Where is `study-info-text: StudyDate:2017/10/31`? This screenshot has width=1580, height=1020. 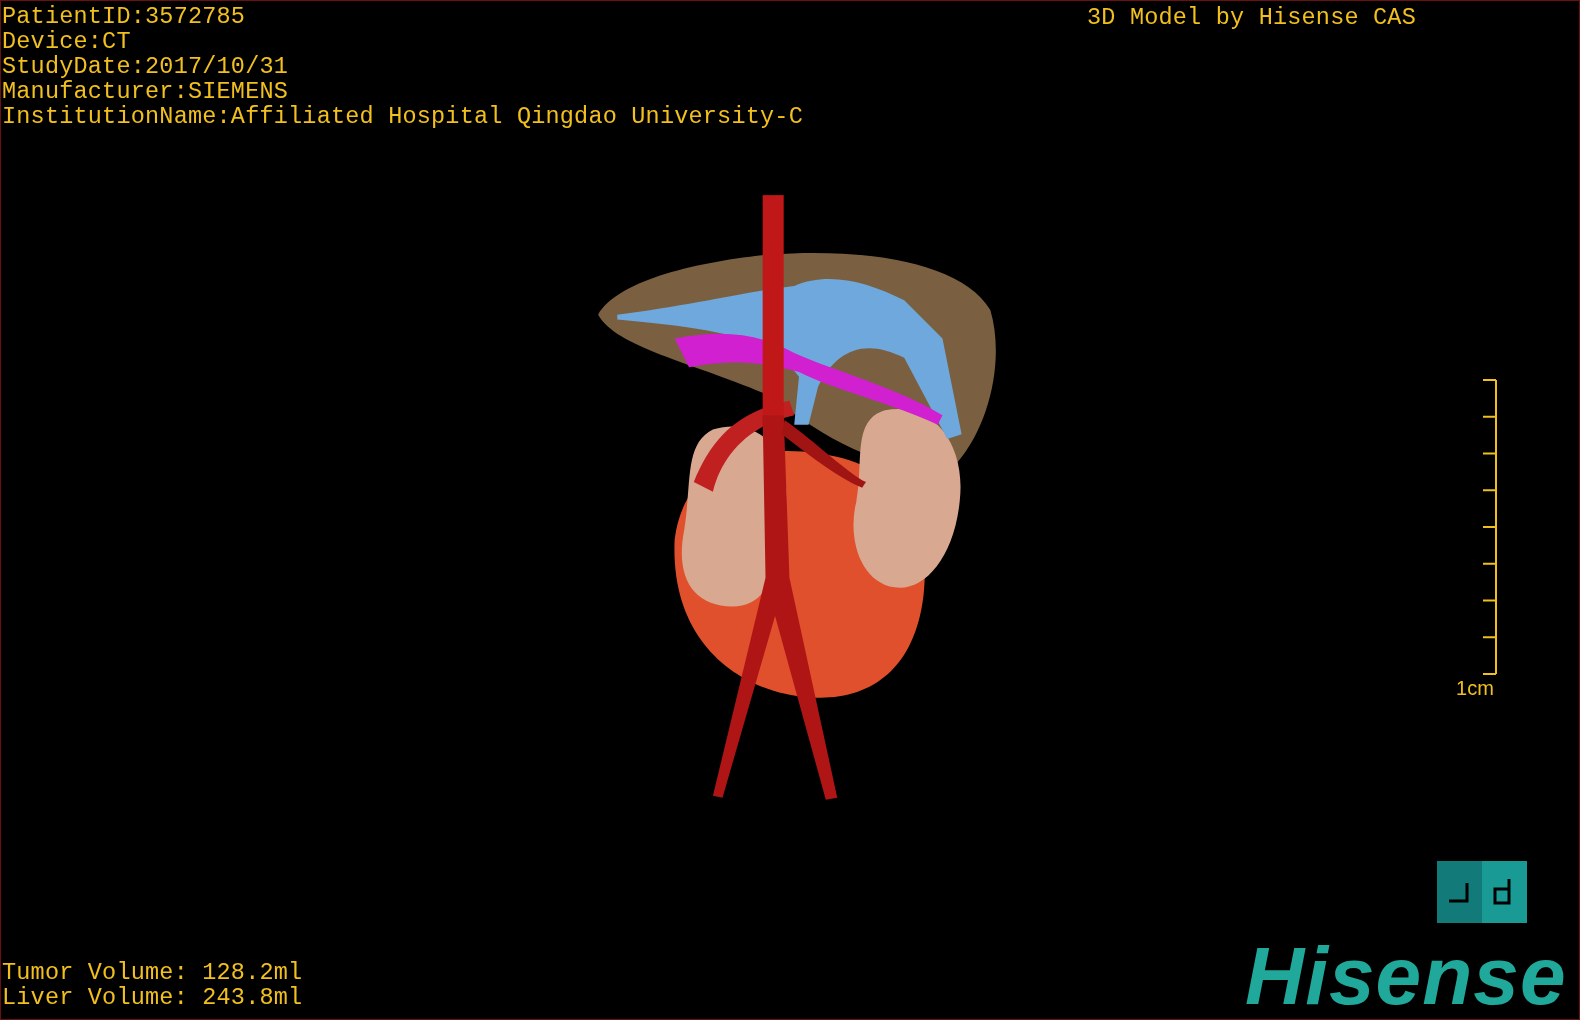
study-info-text: StudyDate:2017/10/31 is located at coordinates (146, 66).